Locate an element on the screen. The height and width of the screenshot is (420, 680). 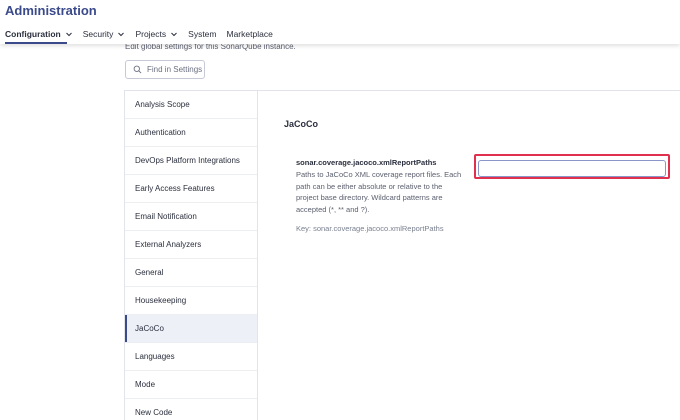
nav-label: Projects is located at coordinates (151, 34).